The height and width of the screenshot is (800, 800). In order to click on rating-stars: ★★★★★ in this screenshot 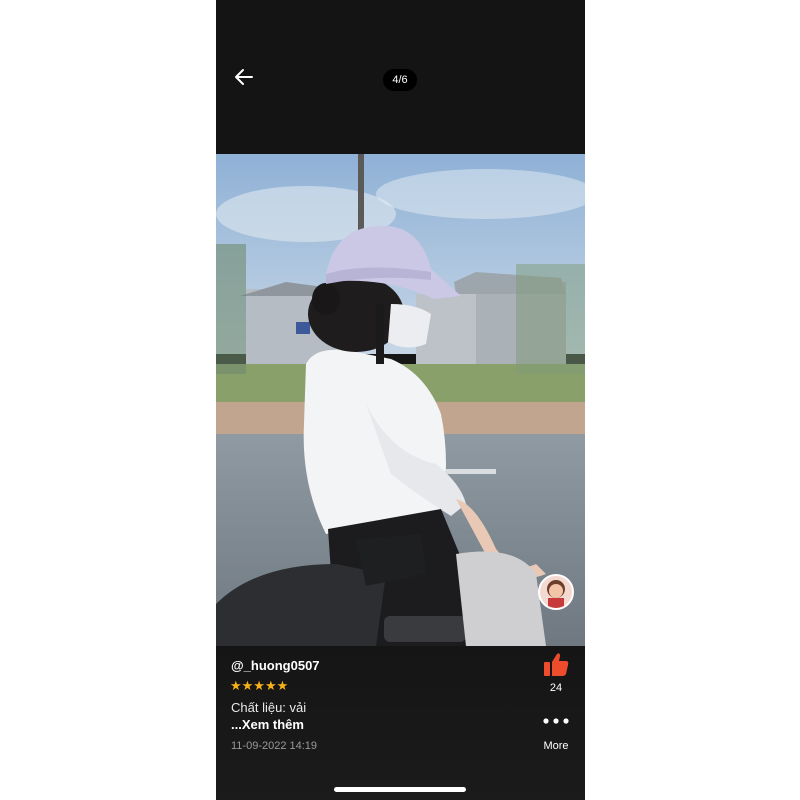, I will do `click(259, 685)`.